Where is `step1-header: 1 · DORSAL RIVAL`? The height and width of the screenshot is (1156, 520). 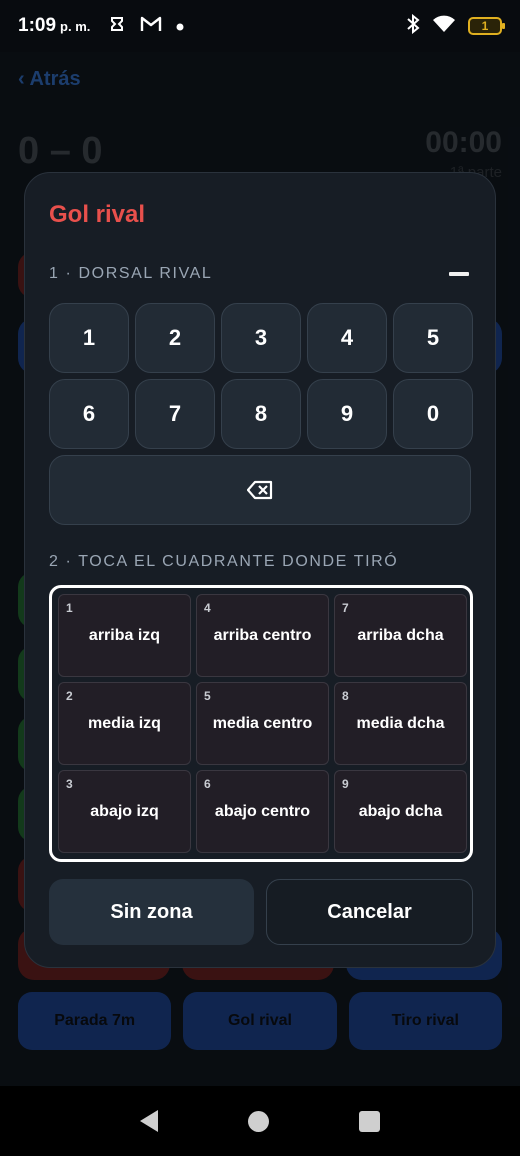
step1-header: 1 · DORSAL RIVAL is located at coordinates (260, 274).